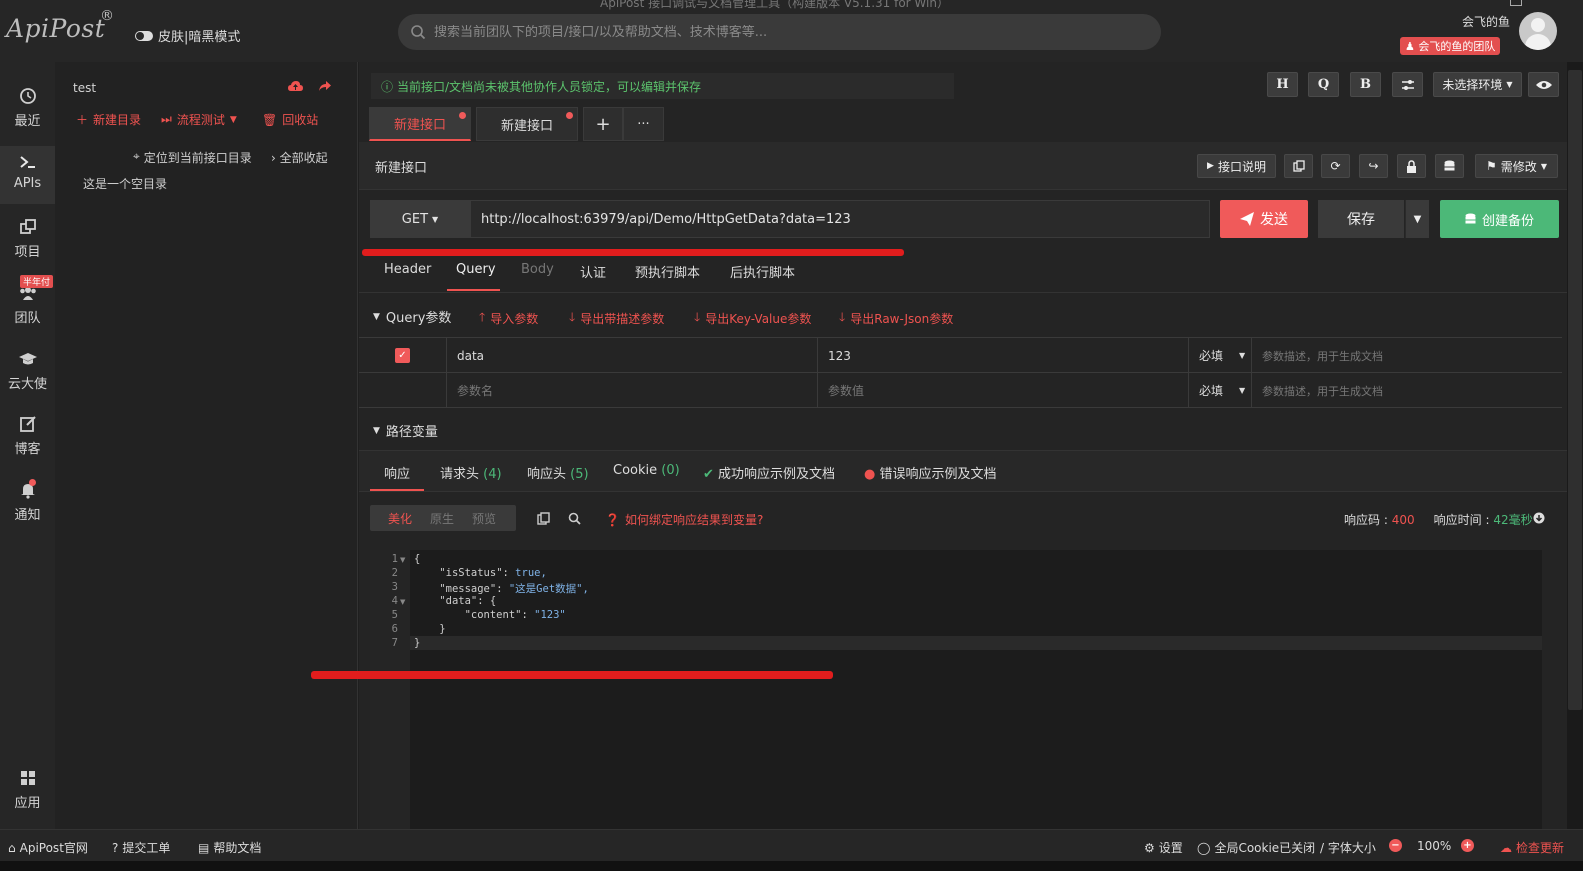 The image size is (1583, 871). I want to click on b-button: B, so click(1365, 84).